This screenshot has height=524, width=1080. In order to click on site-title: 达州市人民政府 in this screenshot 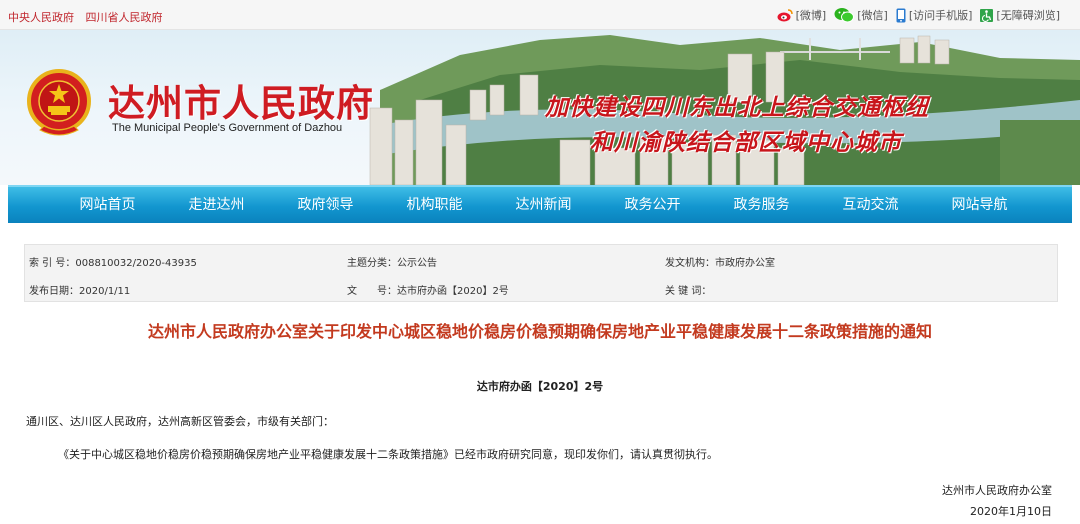, I will do `click(241, 103)`.